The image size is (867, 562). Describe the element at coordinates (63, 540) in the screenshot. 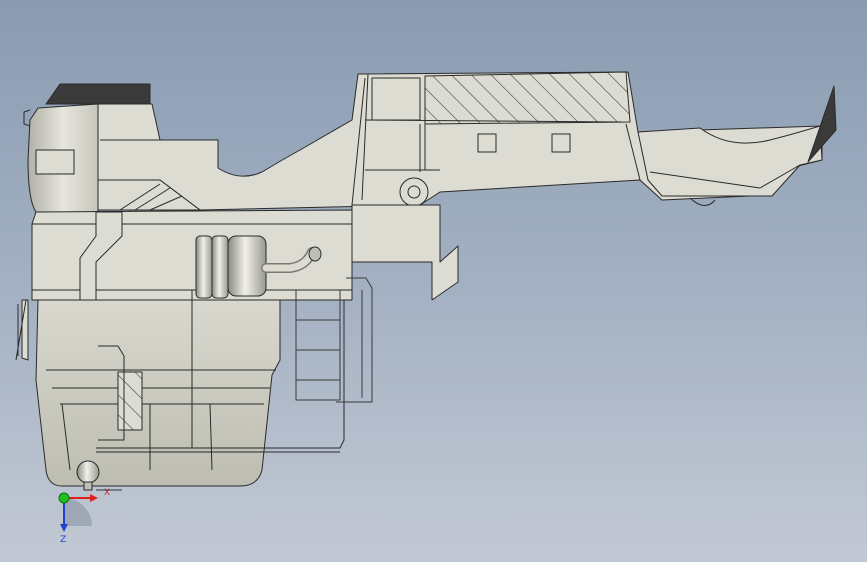

I see `z-axis-label: Z` at that location.